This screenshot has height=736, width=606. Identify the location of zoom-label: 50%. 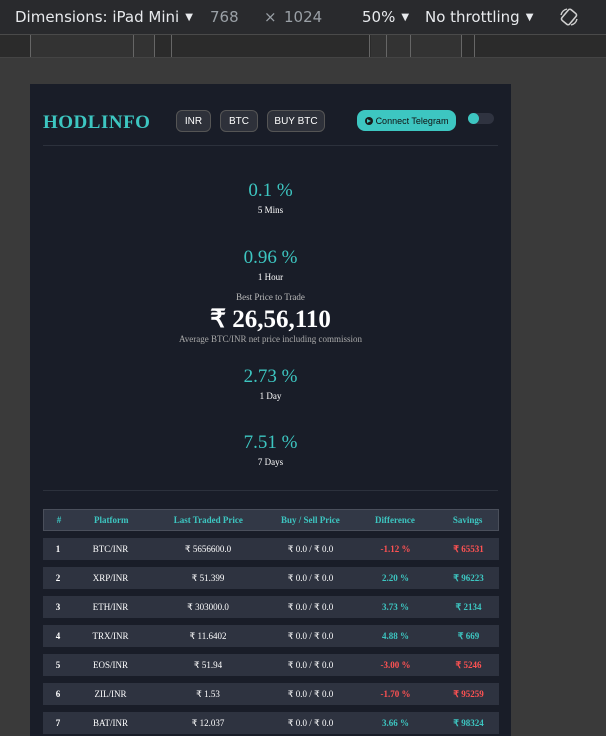
(379, 17).